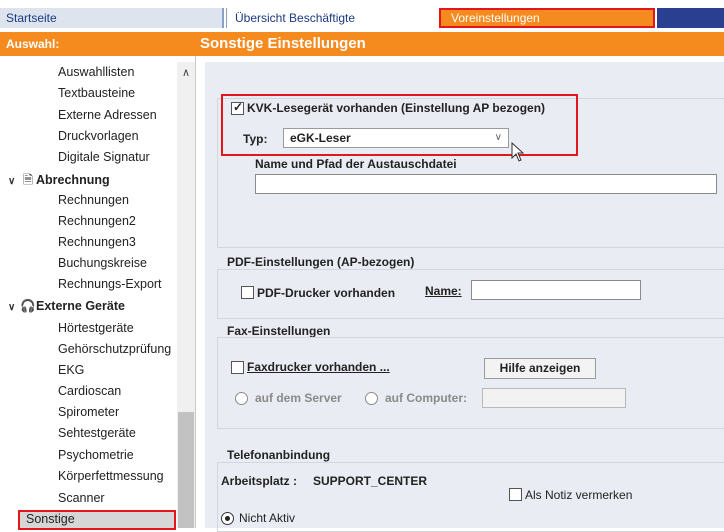 This screenshot has width=724, height=532. I want to click on note-checkbox-label: Als Notiz vermerken, so click(579, 495).